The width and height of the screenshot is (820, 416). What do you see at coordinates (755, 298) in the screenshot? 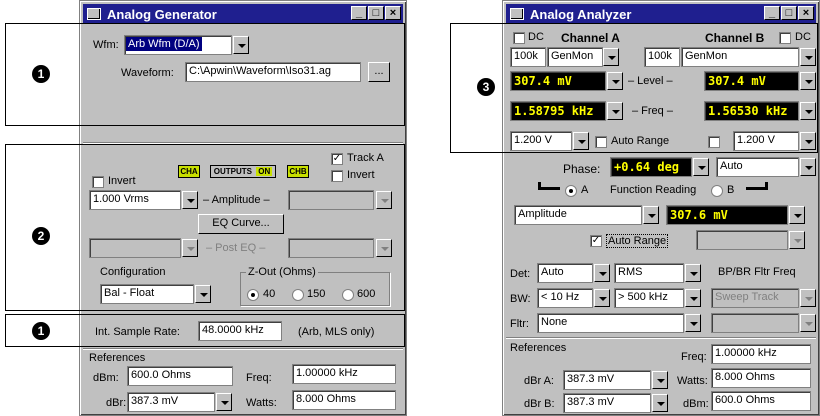
I see `sweep-track-field: Sweep Track` at bounding box center [755, 298].